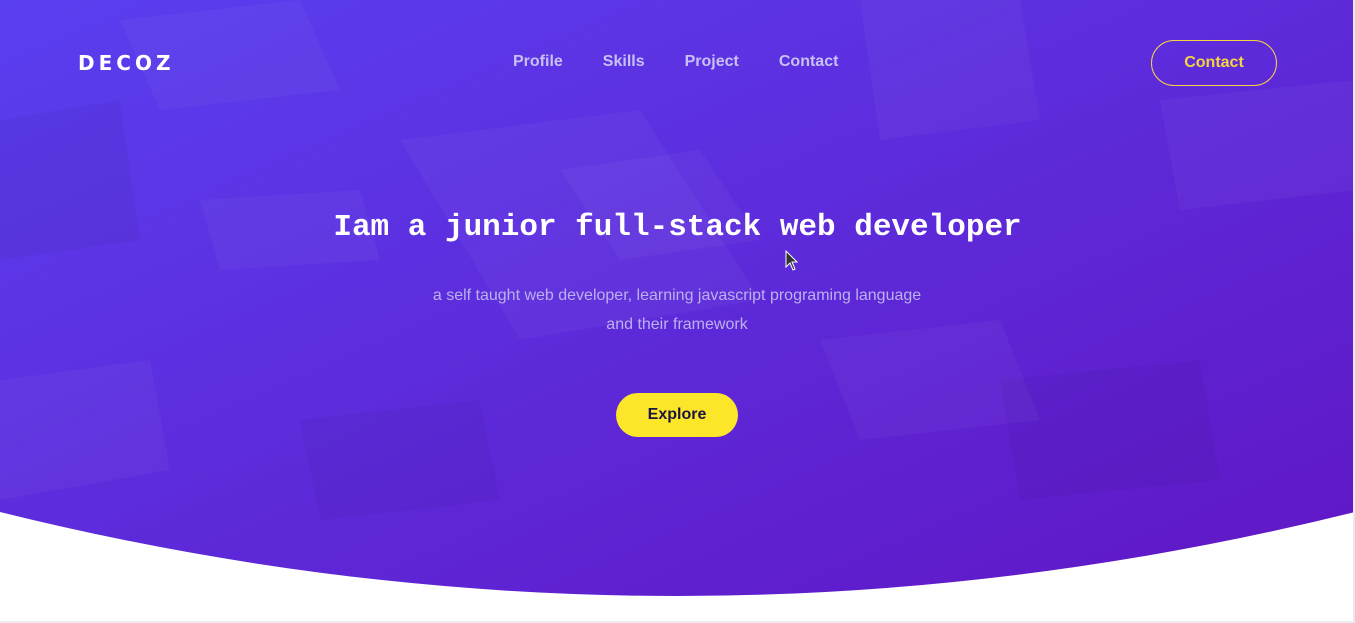  What do you see at coordinates (809, 62) in the screenshot?
I see `nav-link-contact: Contact` at bounding box center [809, 62].